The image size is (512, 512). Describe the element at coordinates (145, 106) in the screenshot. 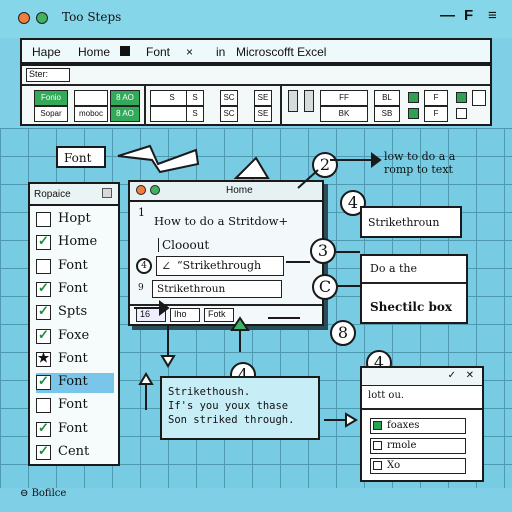

I see `ribbon-sep` at that location.